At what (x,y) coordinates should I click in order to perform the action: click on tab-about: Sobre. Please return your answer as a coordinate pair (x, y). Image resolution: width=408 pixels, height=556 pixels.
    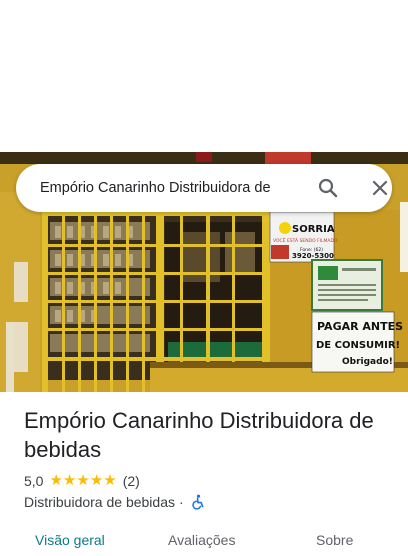
    Looking at the image, I should click on (334, 540).